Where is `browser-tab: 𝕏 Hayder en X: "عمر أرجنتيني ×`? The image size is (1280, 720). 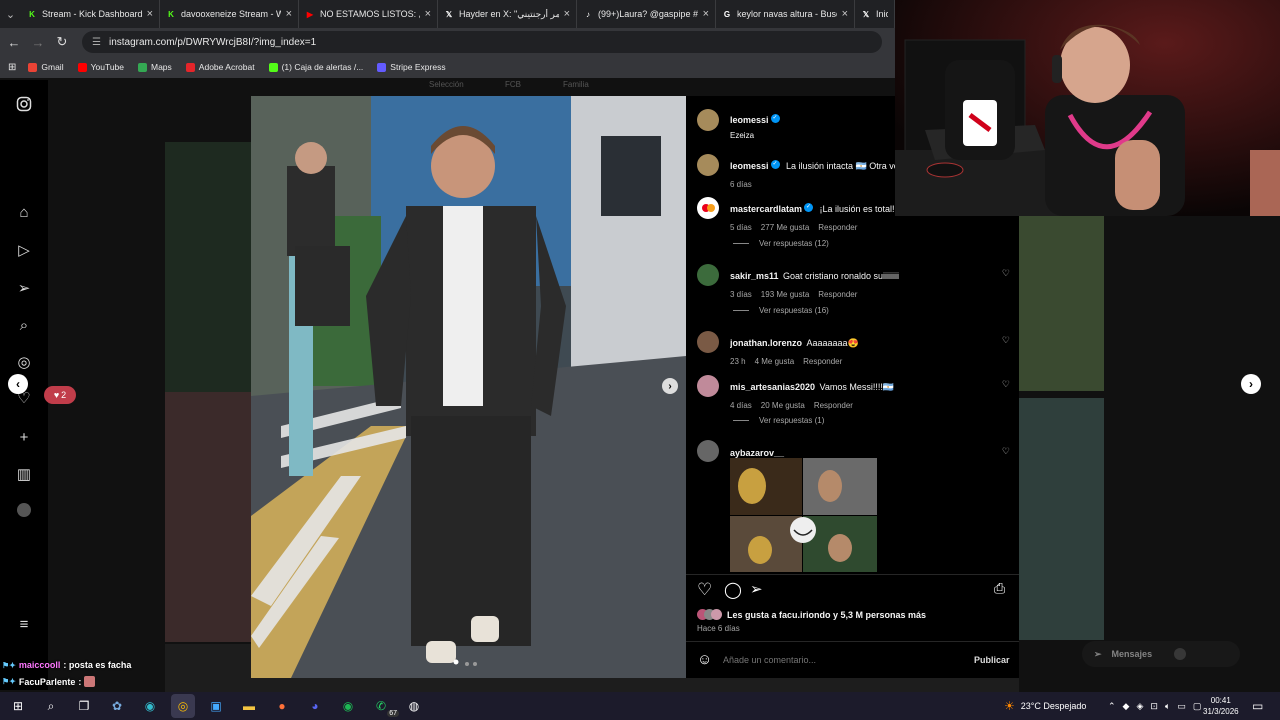 browser-tab: 𝕏 Hayder en X: "عمر أرجنتيني × is located at coordinates (507, 14).